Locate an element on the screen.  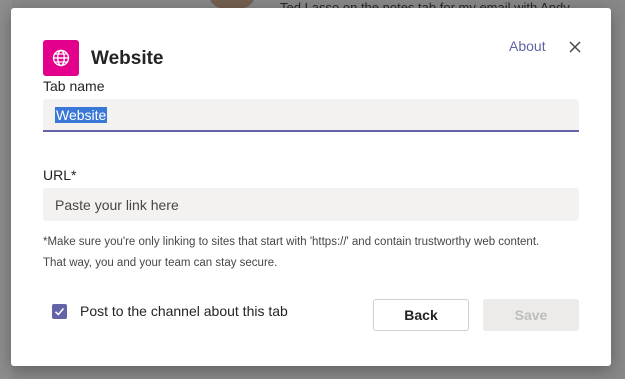
close-icon is located at coordinates (575, 47).